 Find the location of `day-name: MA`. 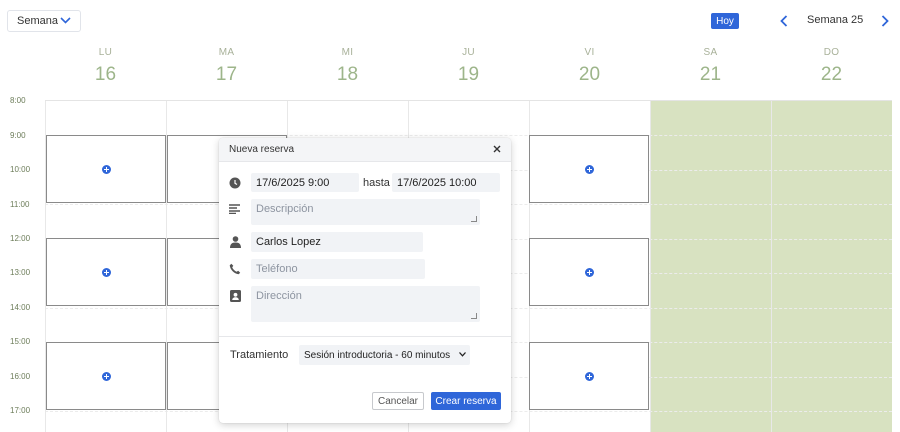

day-name: MA is located at coordinates (226, 52).